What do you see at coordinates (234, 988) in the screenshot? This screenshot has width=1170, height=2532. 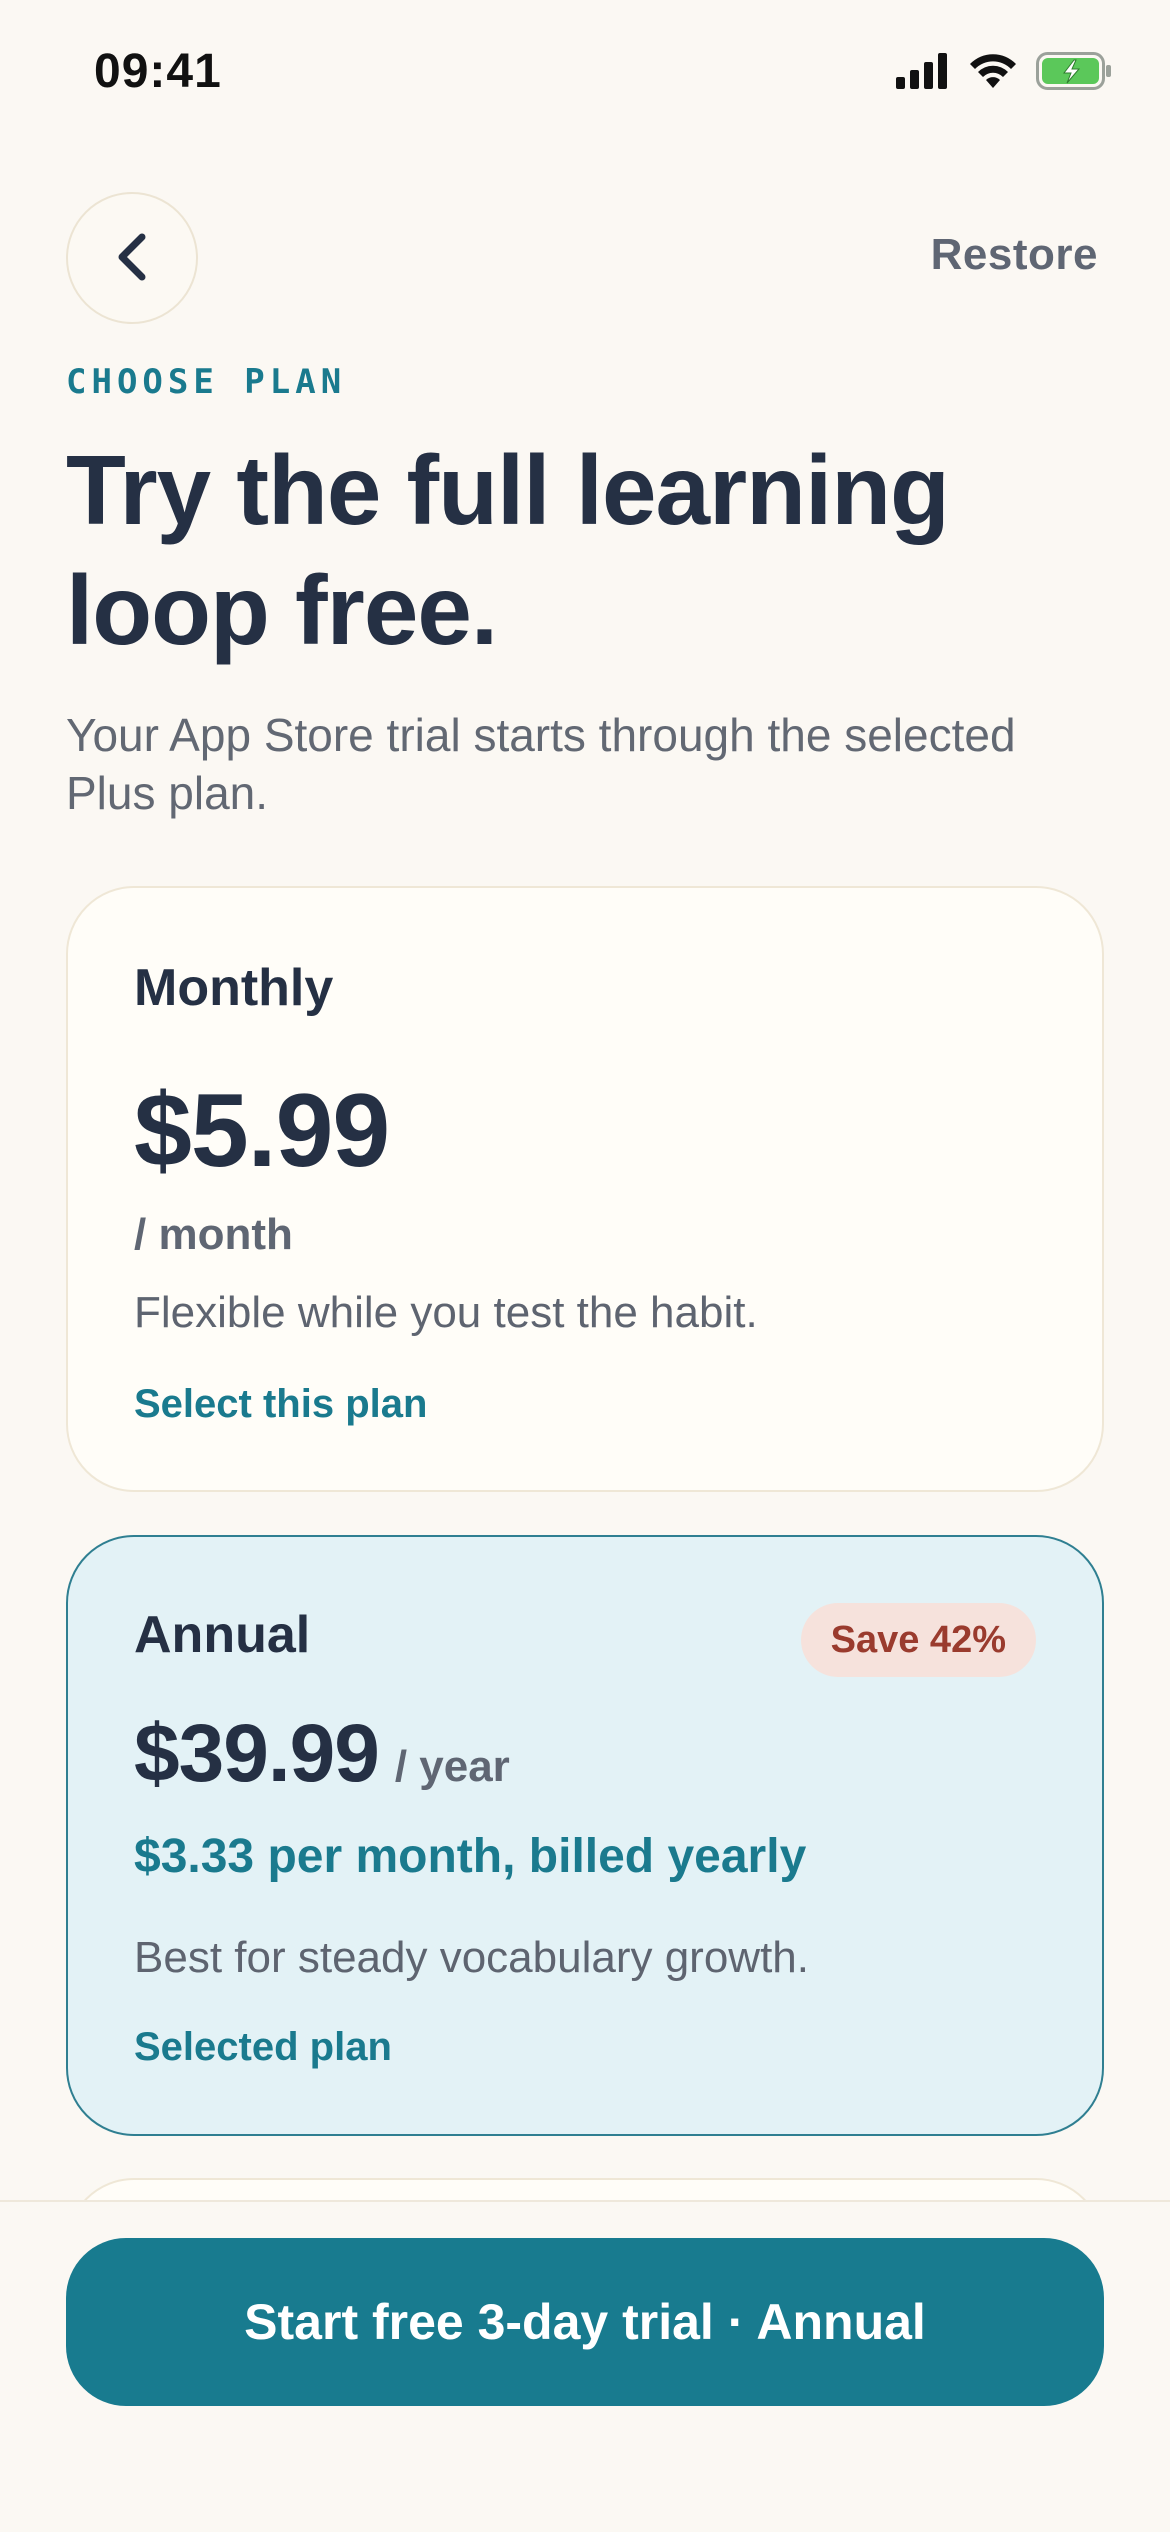 I see `plan-name: Monthly` at bounding box center [234, 988].